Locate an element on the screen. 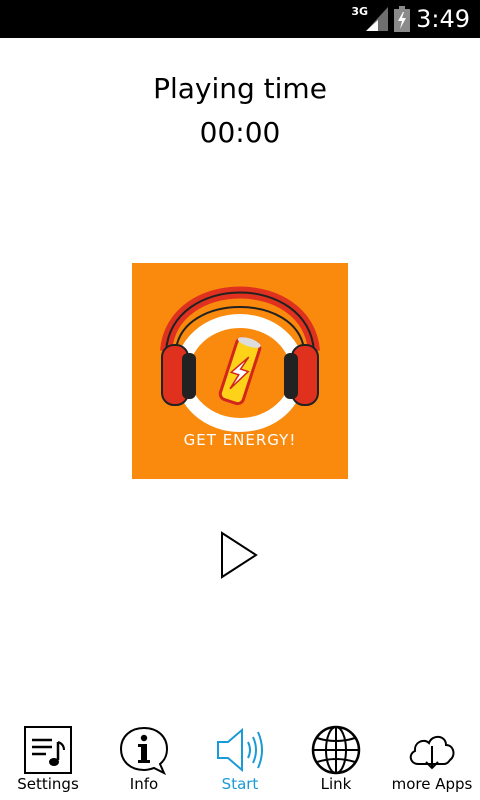 This screenshot has width=480, height=800. playing-time-title: Playing time is located at coordinates (240, 88).